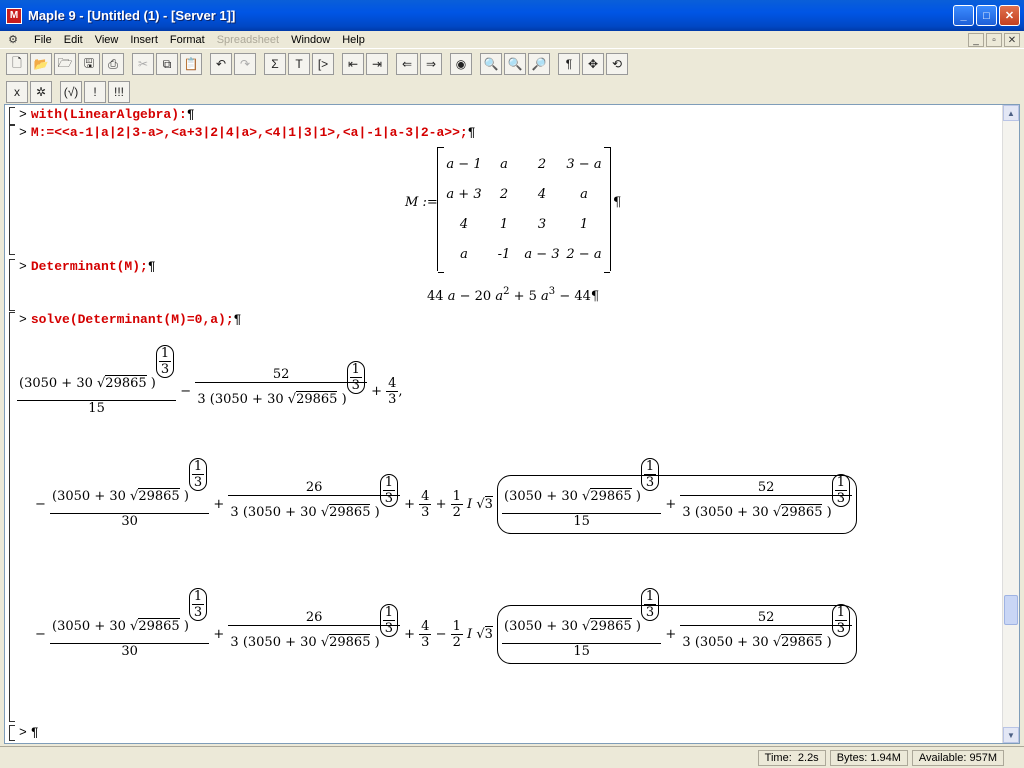 The height and width of the screenshot is (768, 1024). What do you see at coordinates (275, 64) in the screenshot?
I see `math-input-icon: Σ` at bounding box center [275, 64].